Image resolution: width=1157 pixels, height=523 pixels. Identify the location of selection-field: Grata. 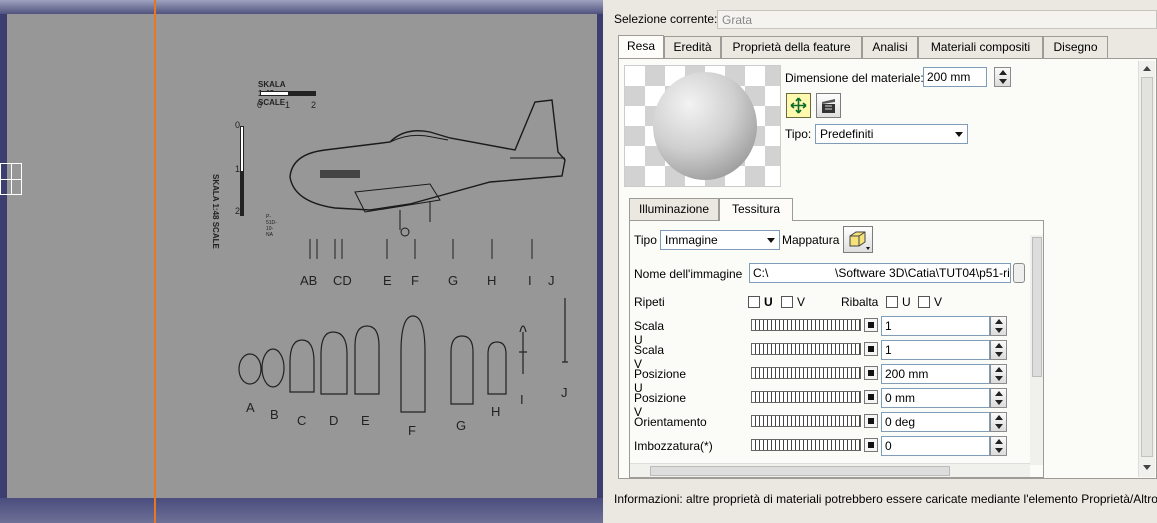
(937, 19).